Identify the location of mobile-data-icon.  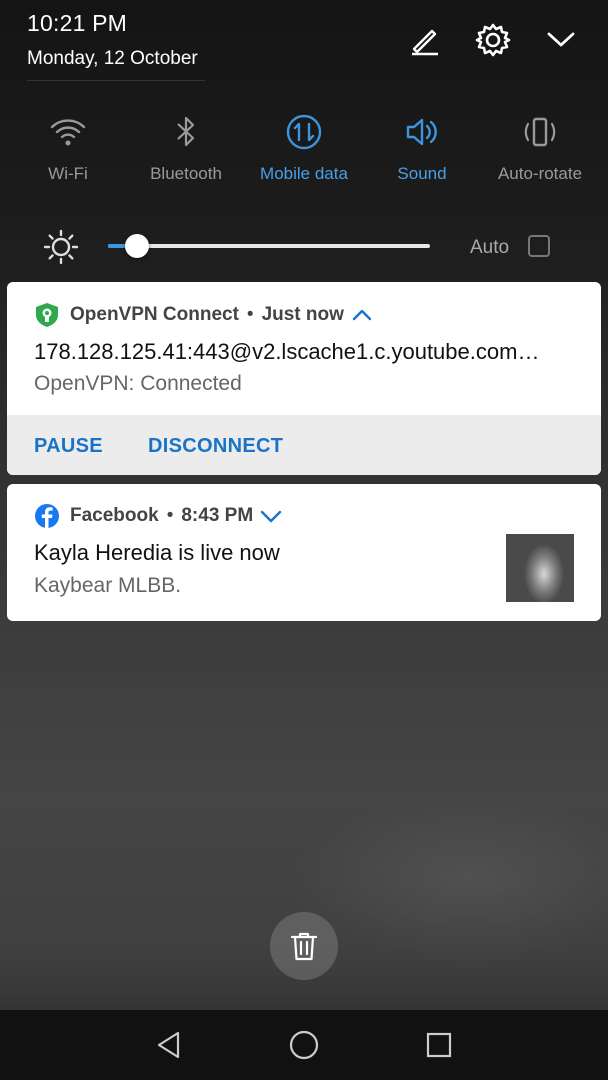
(304, 132).